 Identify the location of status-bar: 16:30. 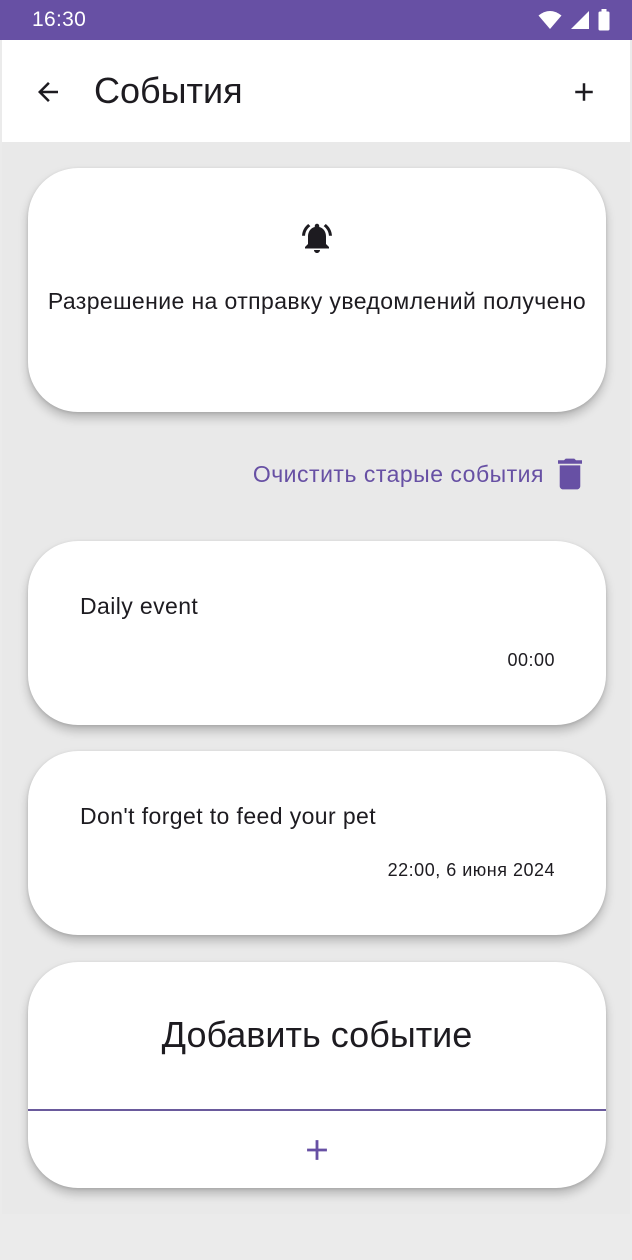
(316, 20).